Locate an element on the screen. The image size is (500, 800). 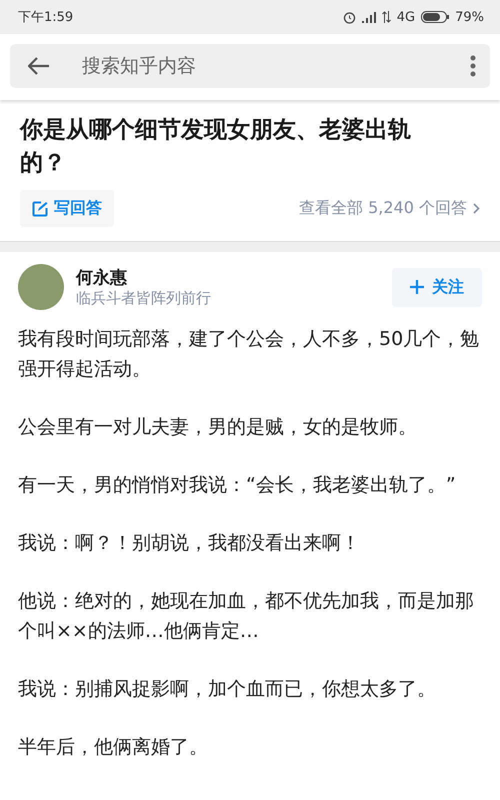
network-type: 4G is located at coordinates (406, 17).